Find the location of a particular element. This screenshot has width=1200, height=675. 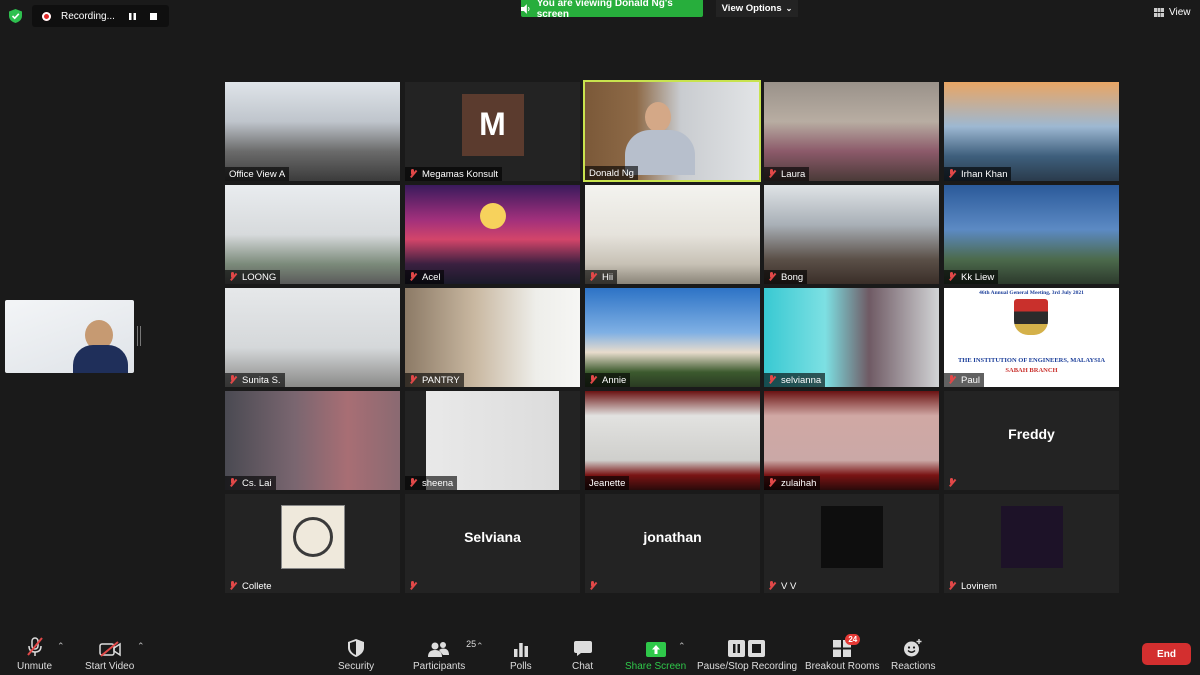

end-meeting-button: End is located at coordinates (1166, 654).